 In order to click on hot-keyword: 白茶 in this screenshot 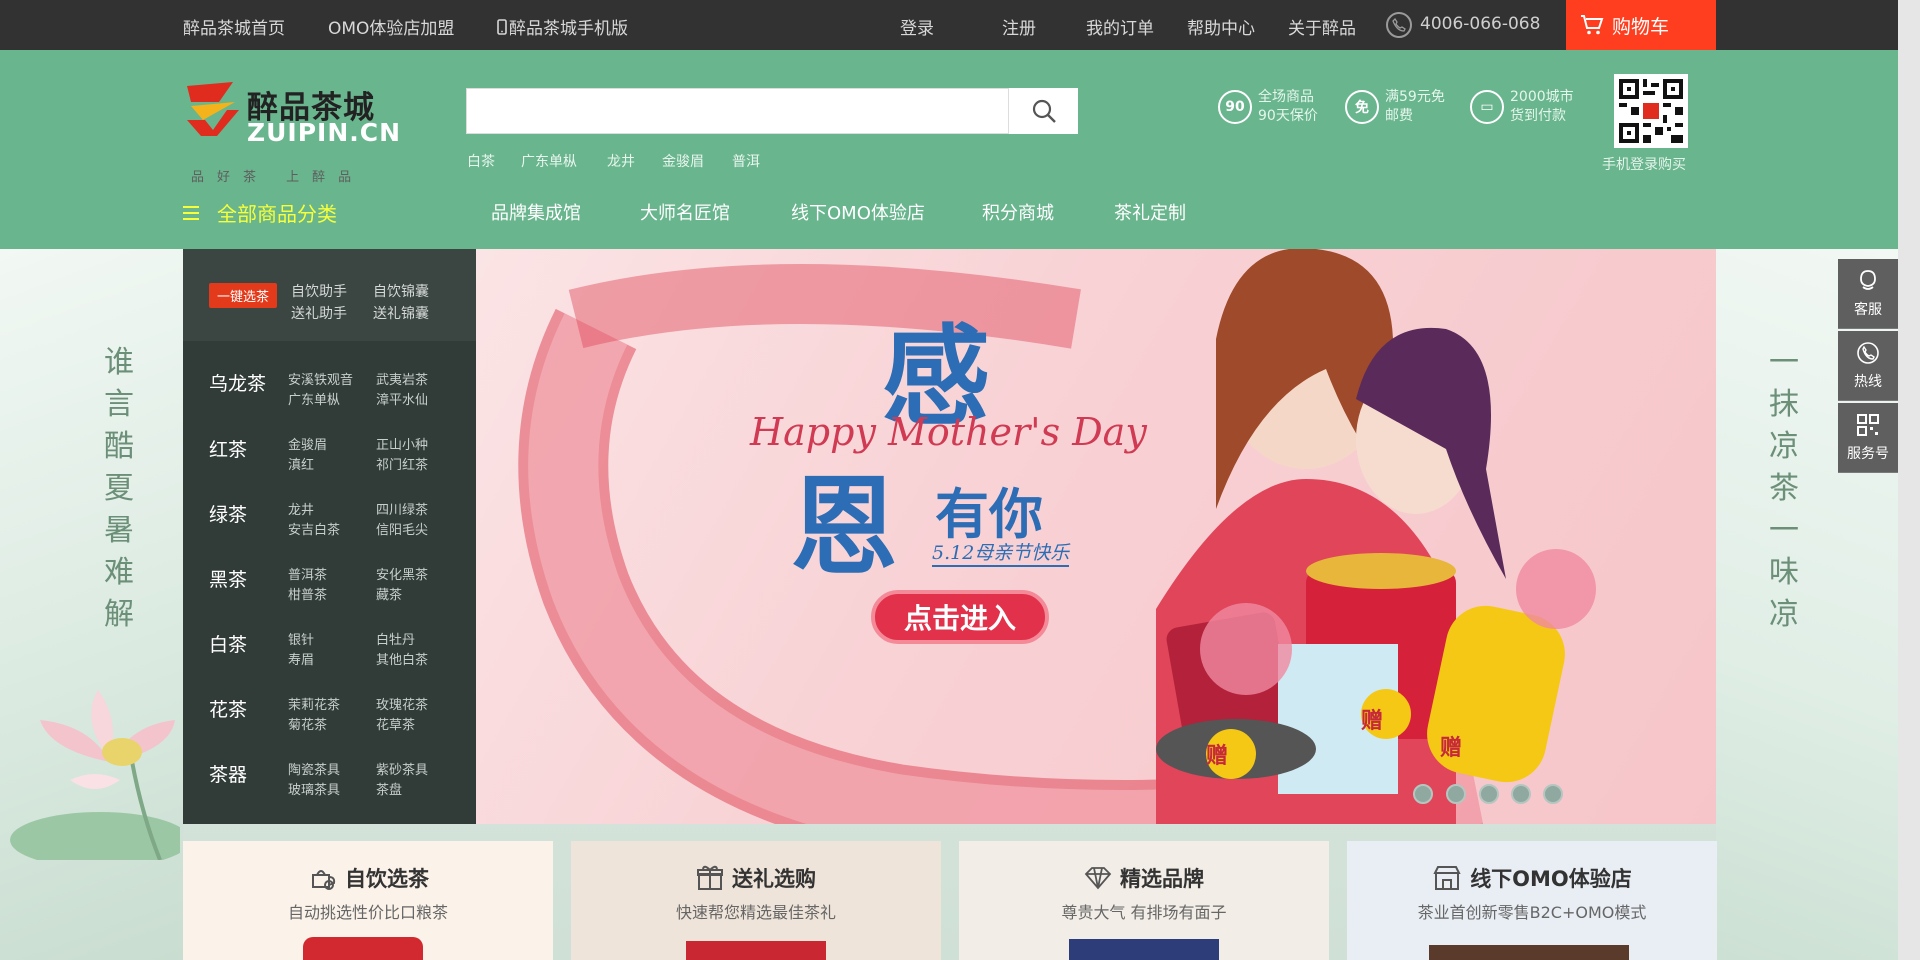, I will do `click(481, 161)`.